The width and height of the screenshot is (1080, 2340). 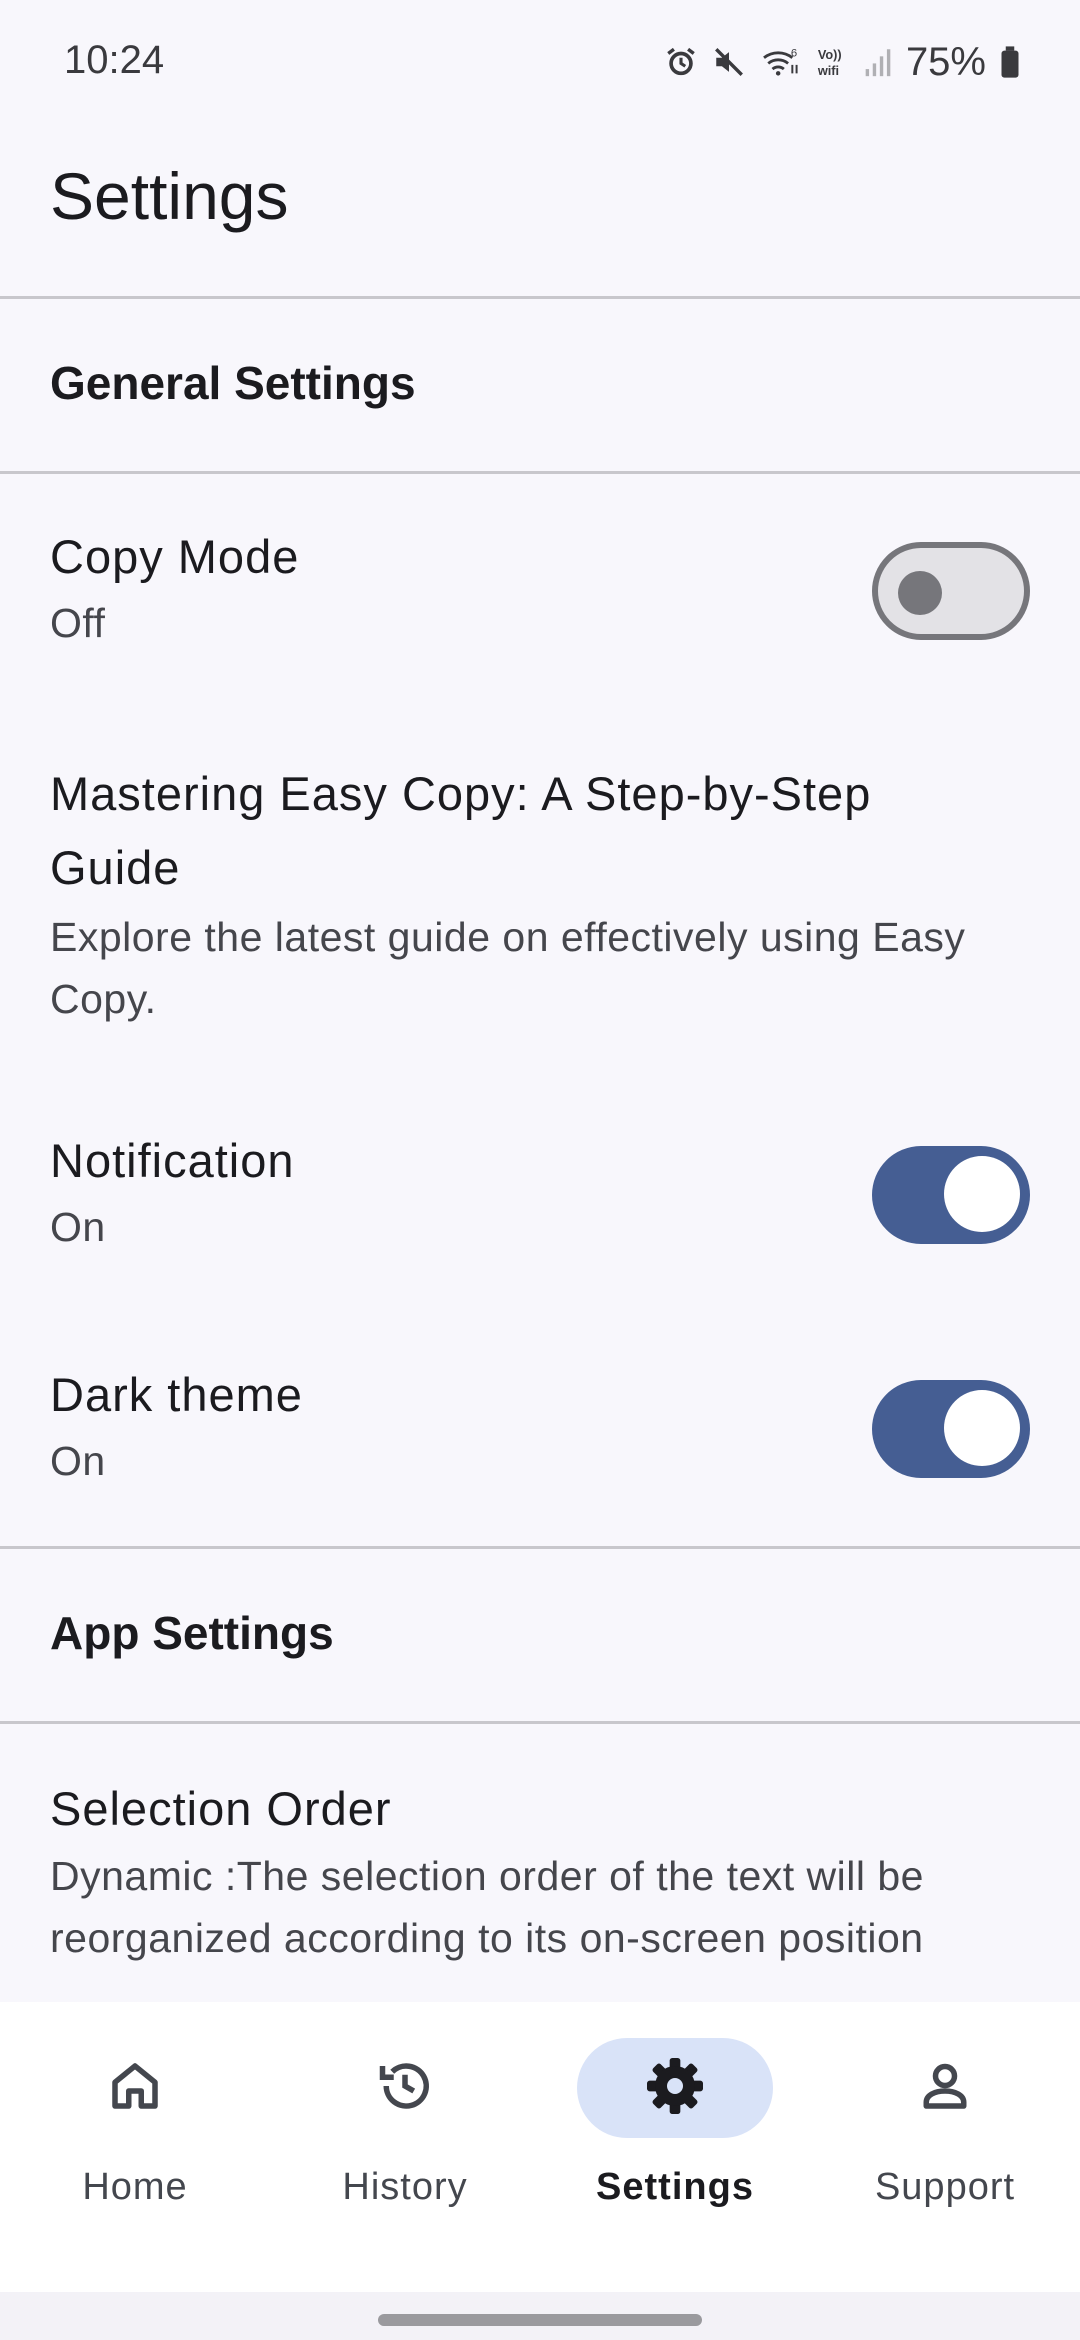 I want to click on nav-item-history: History, so click(x=405, y=2147).